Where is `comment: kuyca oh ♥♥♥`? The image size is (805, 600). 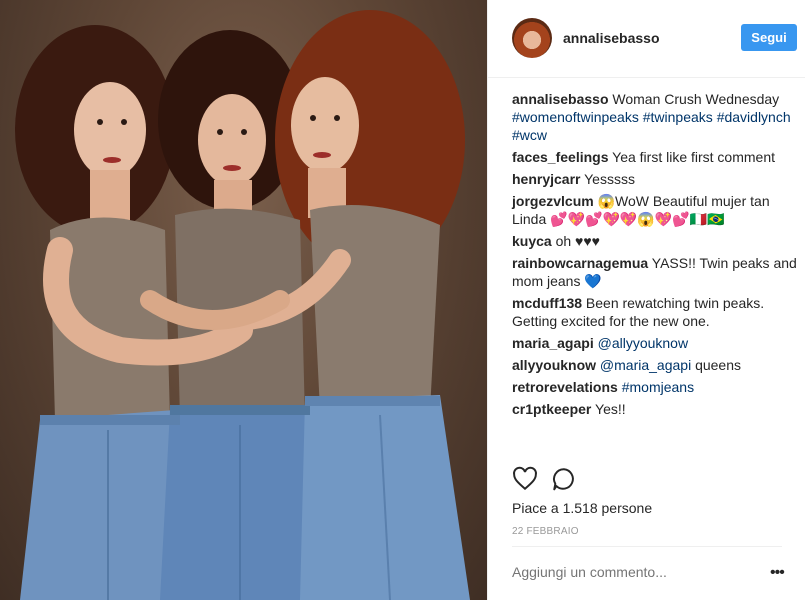 comment: kuyca oh ♥♥♥ is located at coordinates (654, 241).